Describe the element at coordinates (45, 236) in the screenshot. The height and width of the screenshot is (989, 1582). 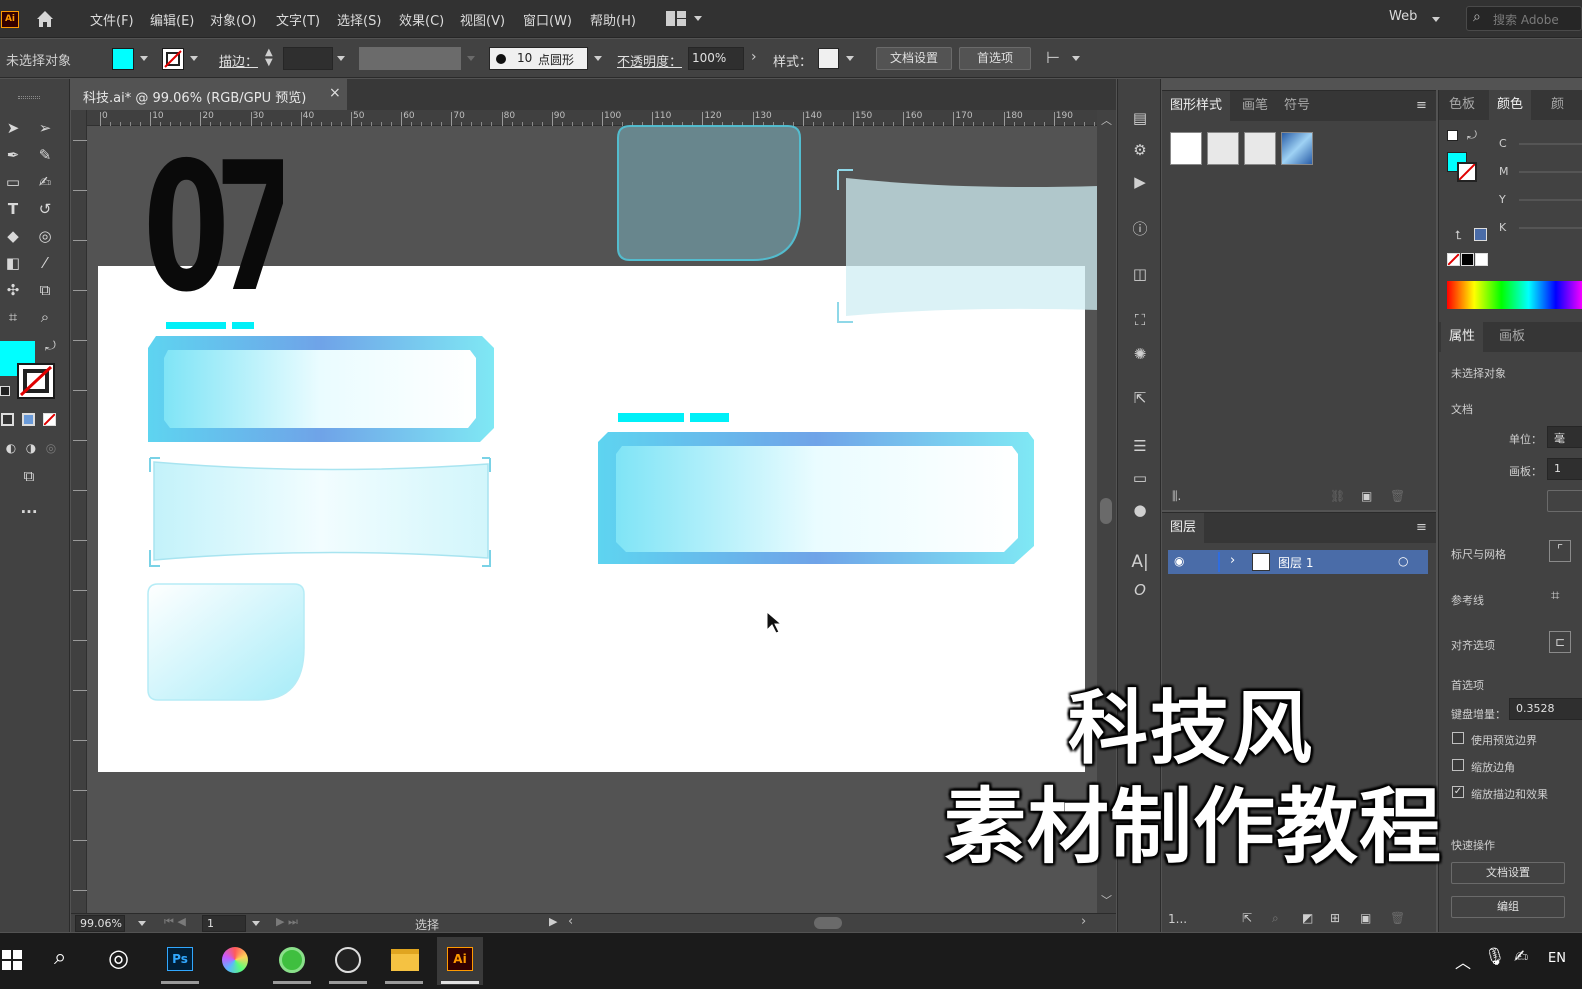
I see `lasso-tool-icon: ◎` at that location.